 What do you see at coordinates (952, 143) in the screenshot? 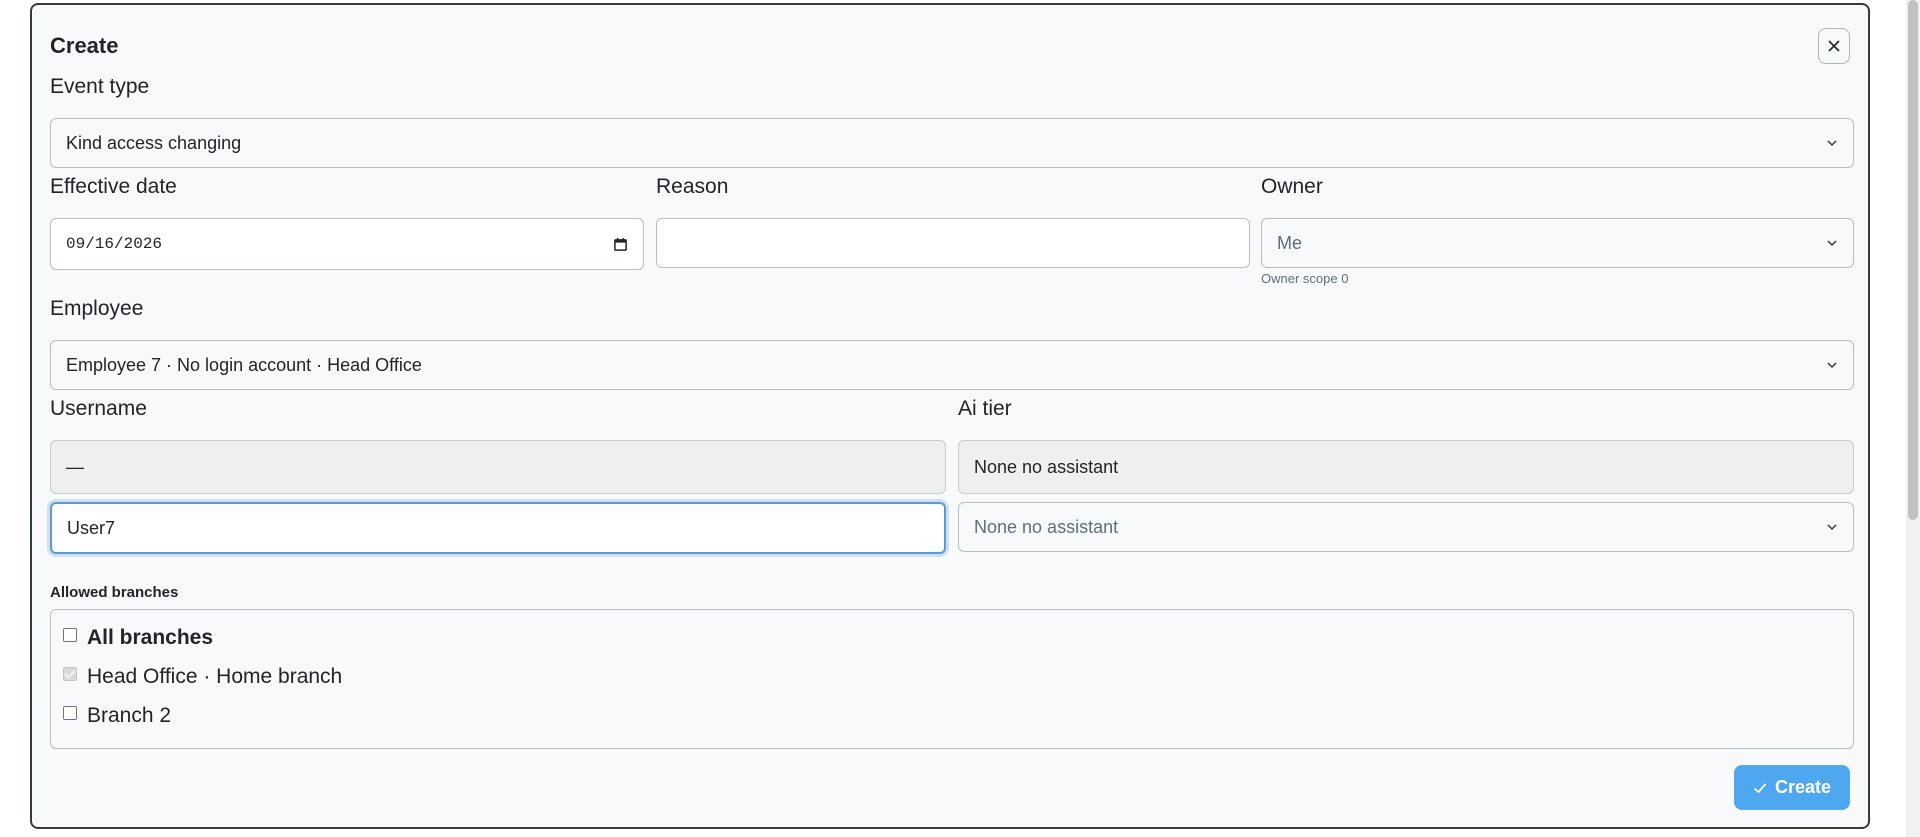
I see `event-type-select: Kind access changing` at bounding box center [952, 143].